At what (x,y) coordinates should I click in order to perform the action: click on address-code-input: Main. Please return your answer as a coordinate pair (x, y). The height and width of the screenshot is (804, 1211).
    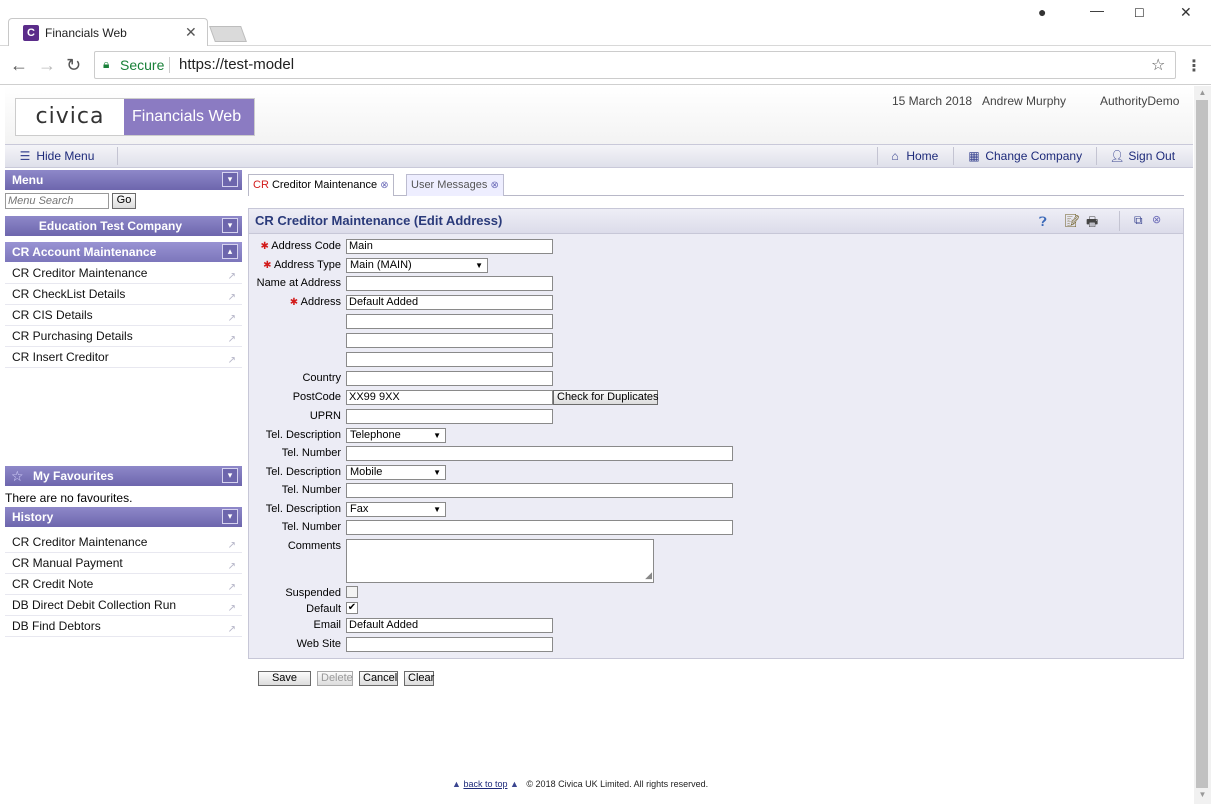
    Looking at the image, I should click on (449, 246).